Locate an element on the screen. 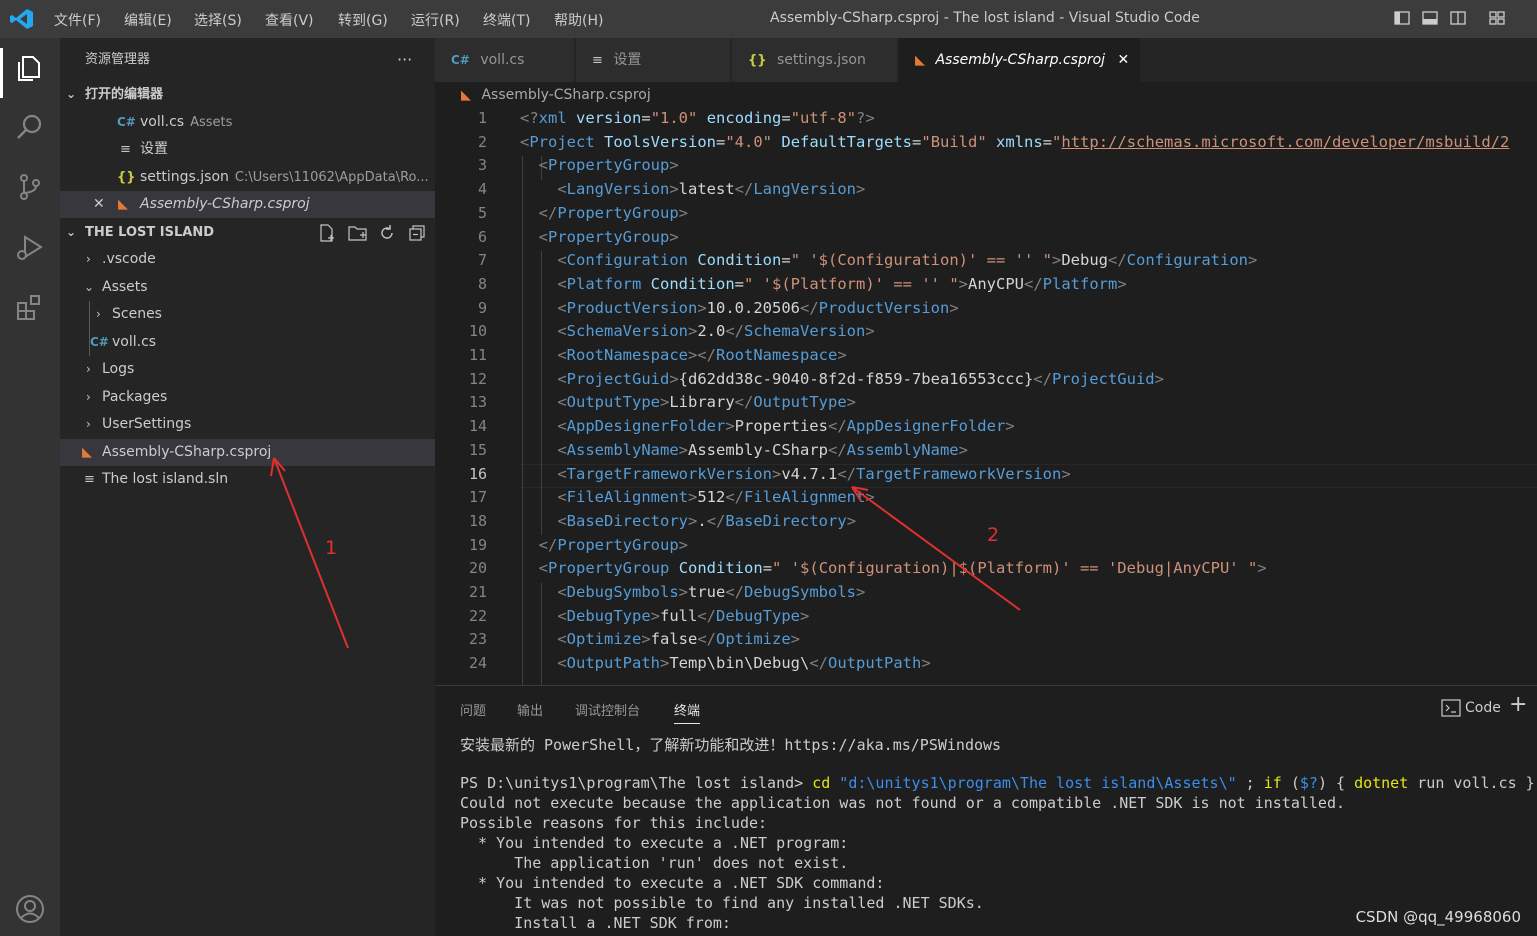 This screenshot has width=1537, height=936. explorer-icon is located at coordinates (30, 68).